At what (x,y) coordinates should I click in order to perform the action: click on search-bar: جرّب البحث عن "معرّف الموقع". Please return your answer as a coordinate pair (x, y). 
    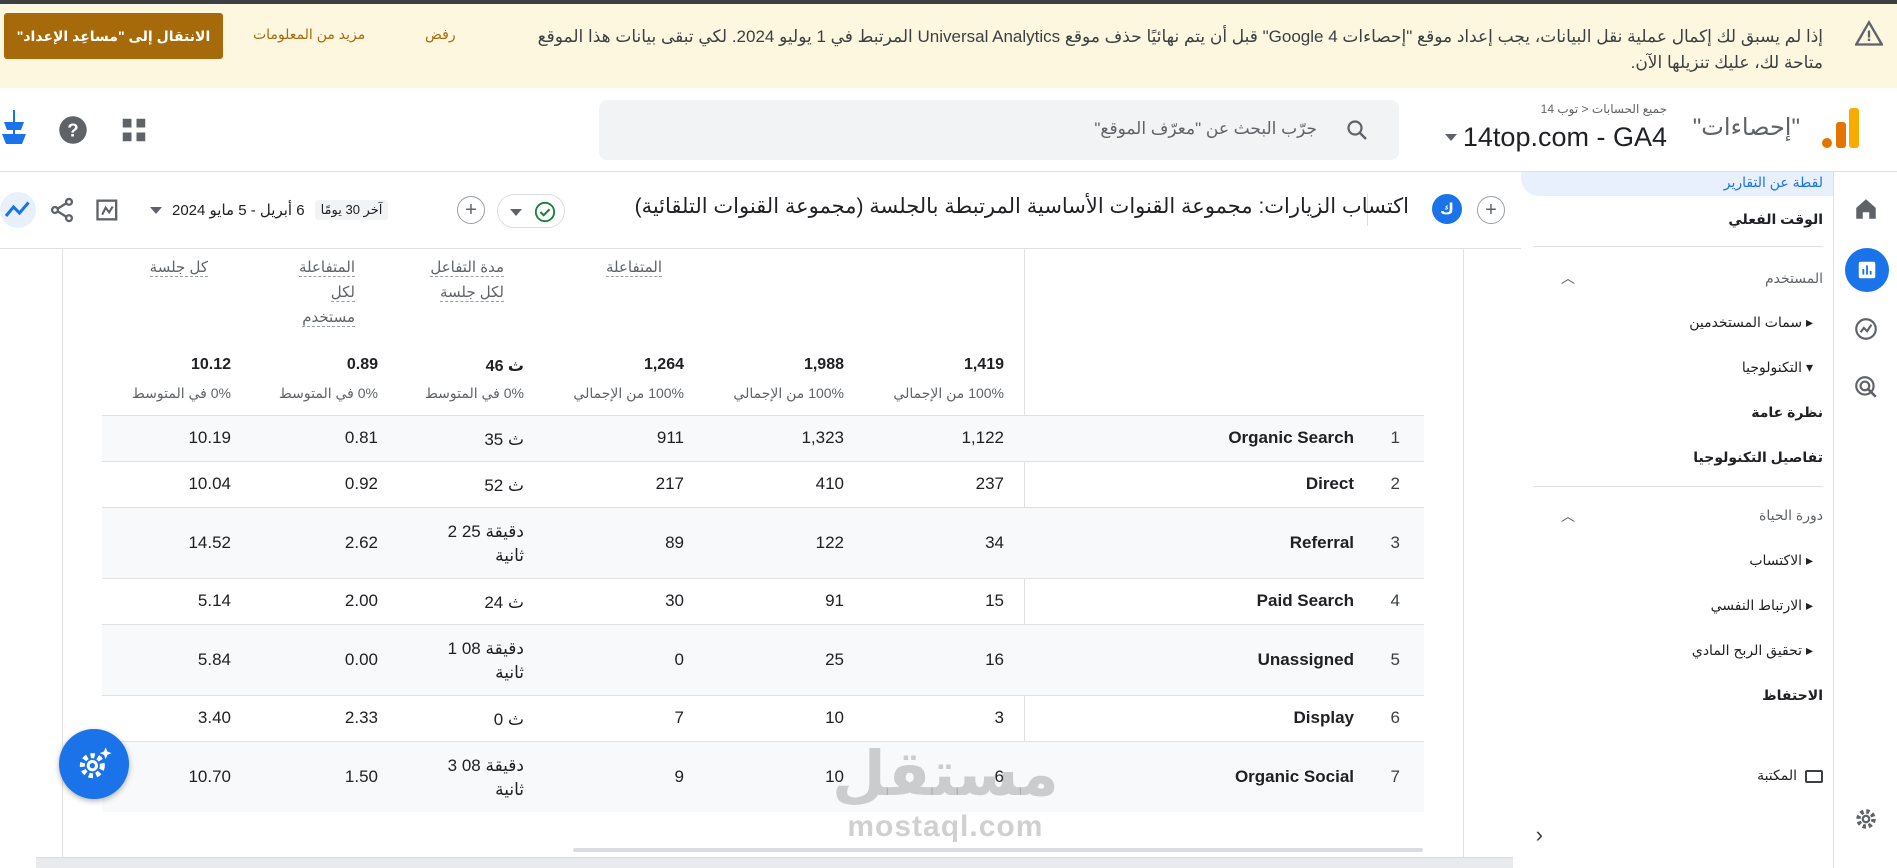
    Looking at the image, I should click on (999, 130).